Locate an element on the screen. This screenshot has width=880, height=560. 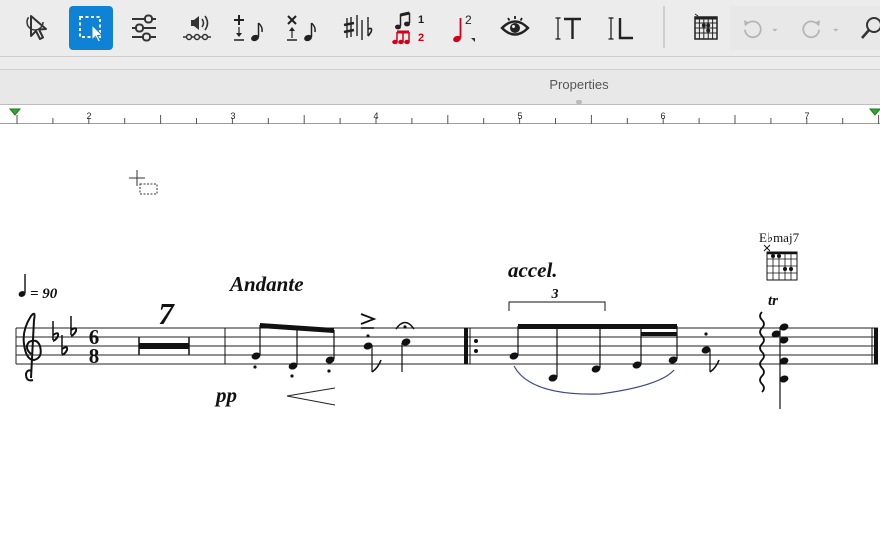
delete-note-icon is located at coordinates (301, 28).